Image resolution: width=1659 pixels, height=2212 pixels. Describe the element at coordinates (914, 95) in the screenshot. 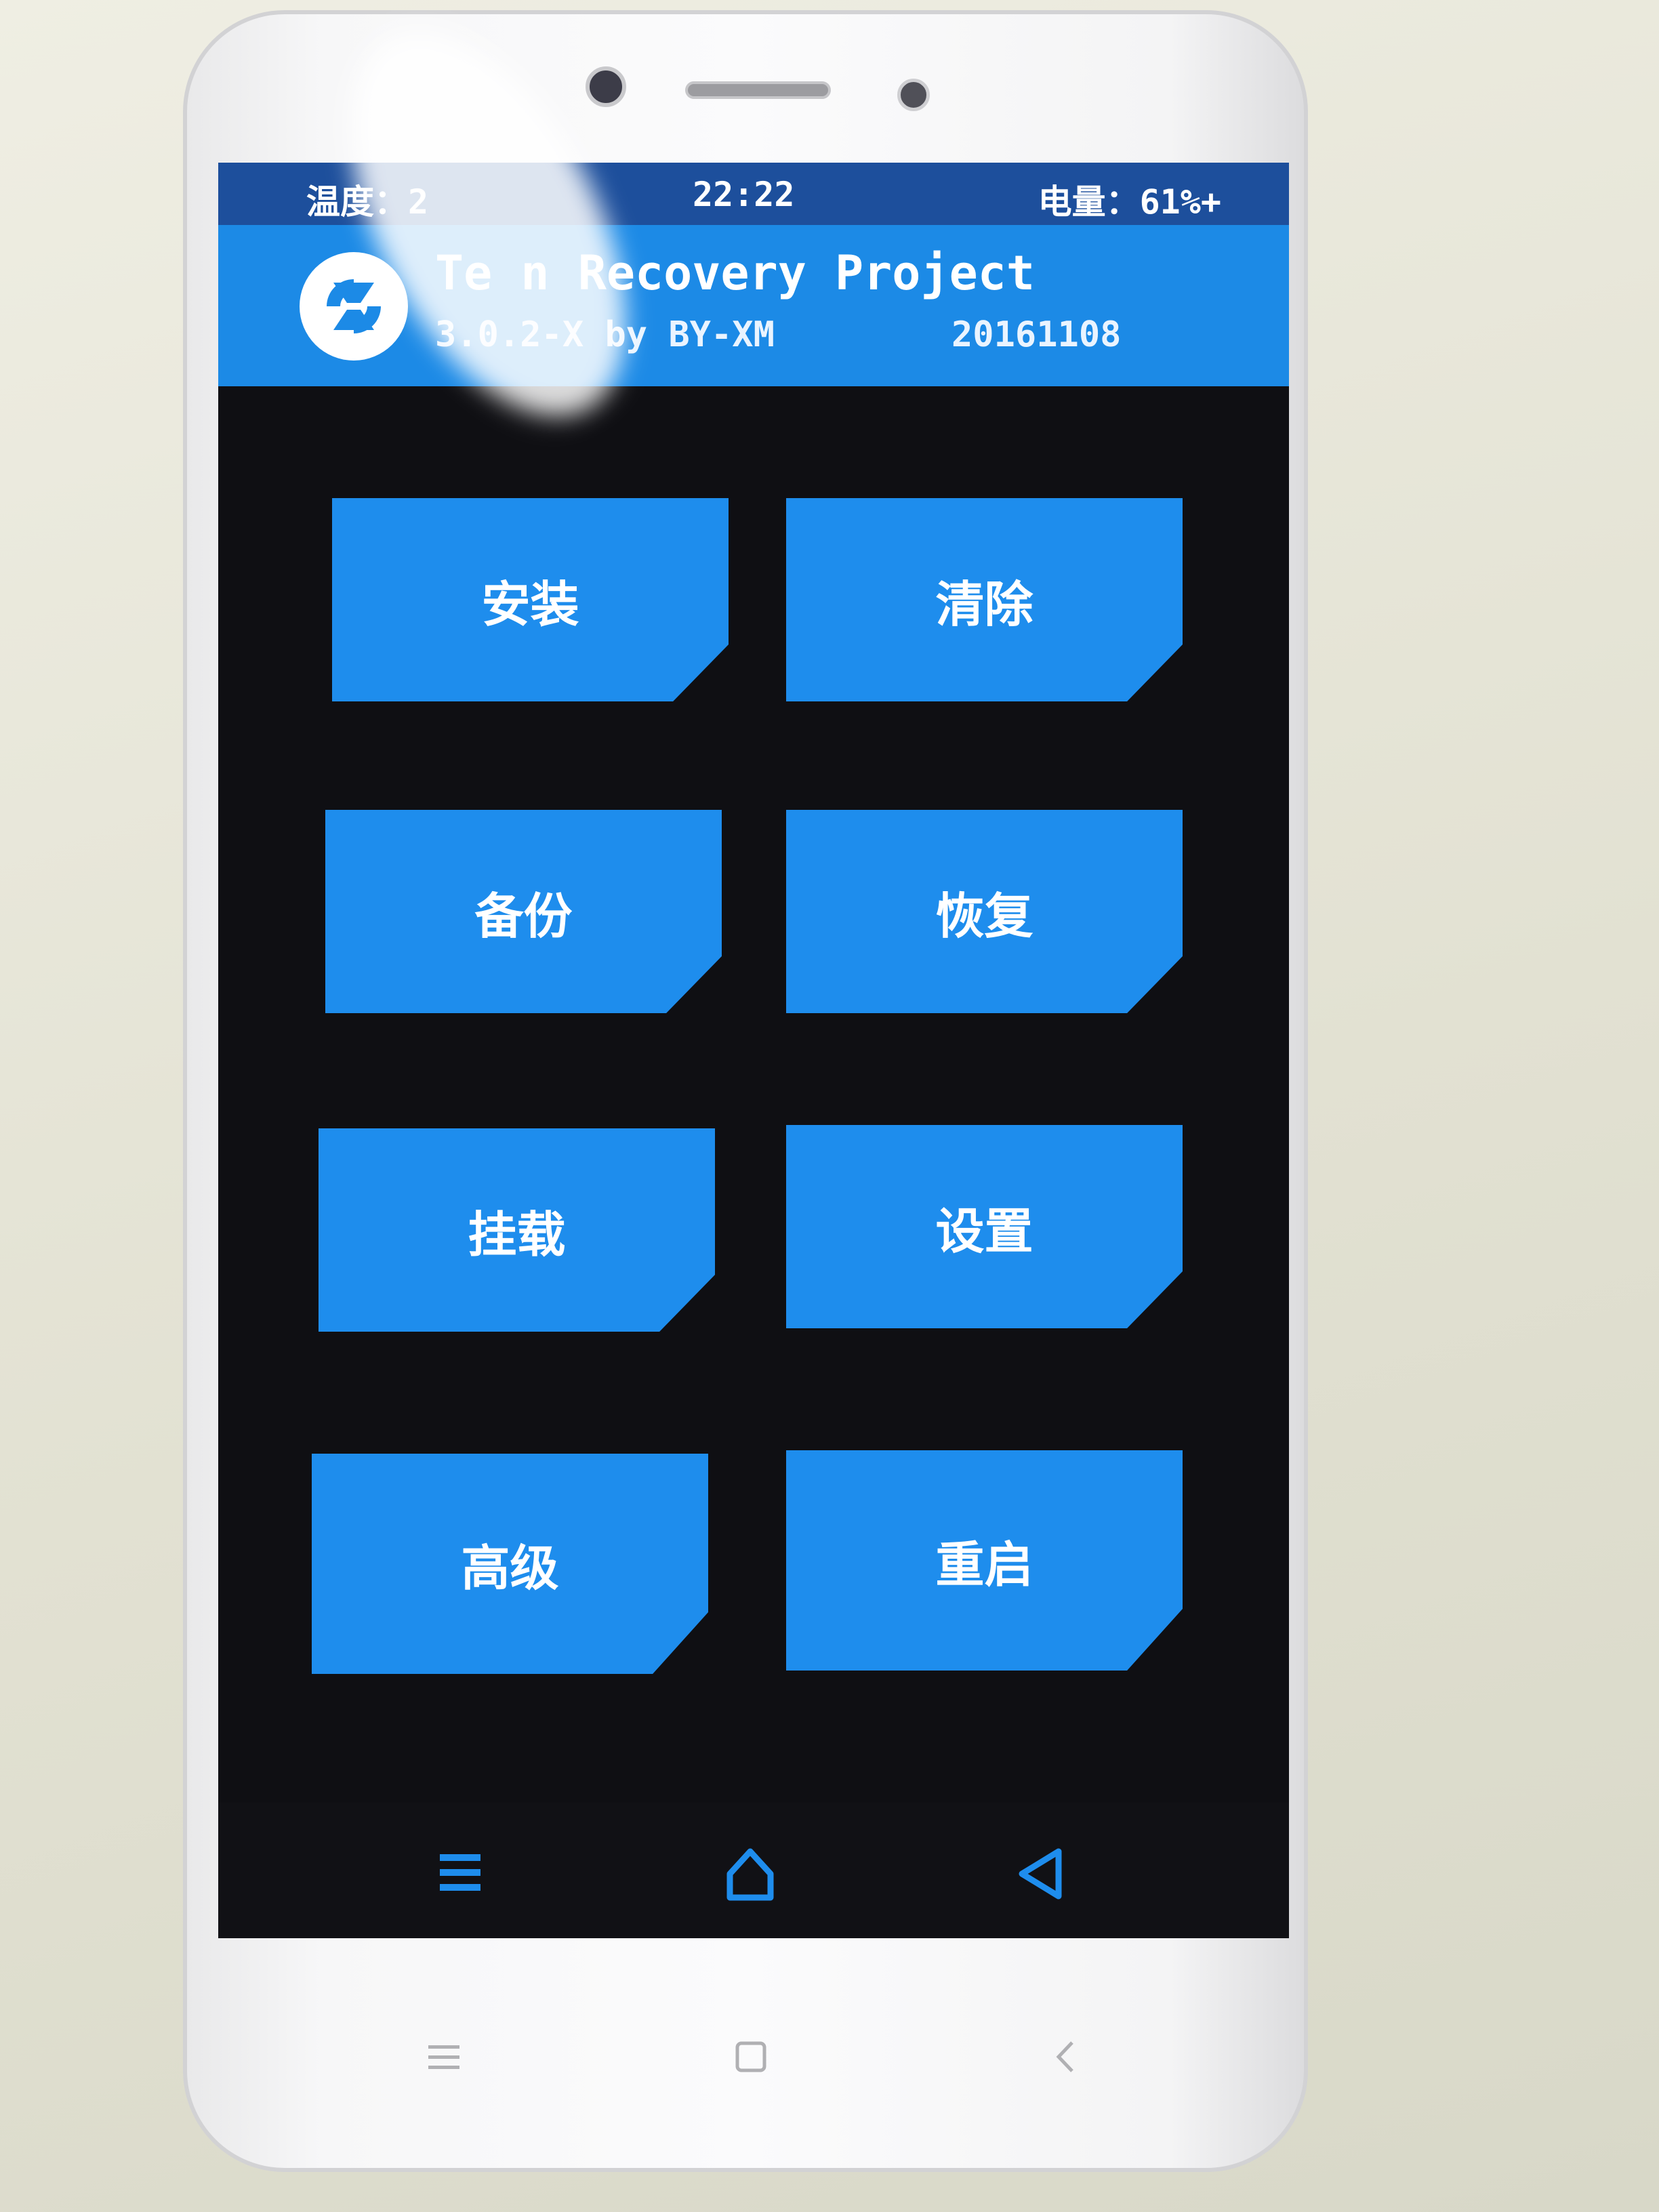

I see `proximity-sensor` at that location.